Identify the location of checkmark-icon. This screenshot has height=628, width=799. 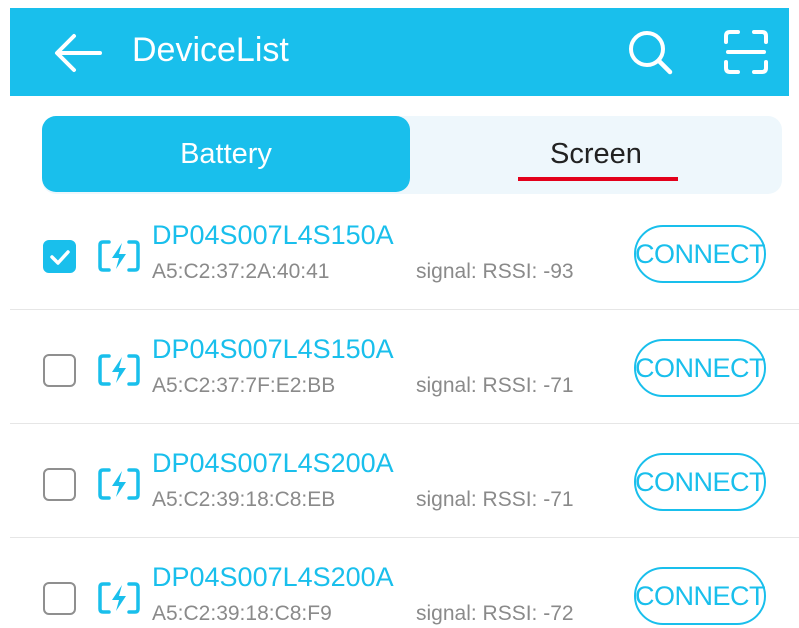
(59, 257).